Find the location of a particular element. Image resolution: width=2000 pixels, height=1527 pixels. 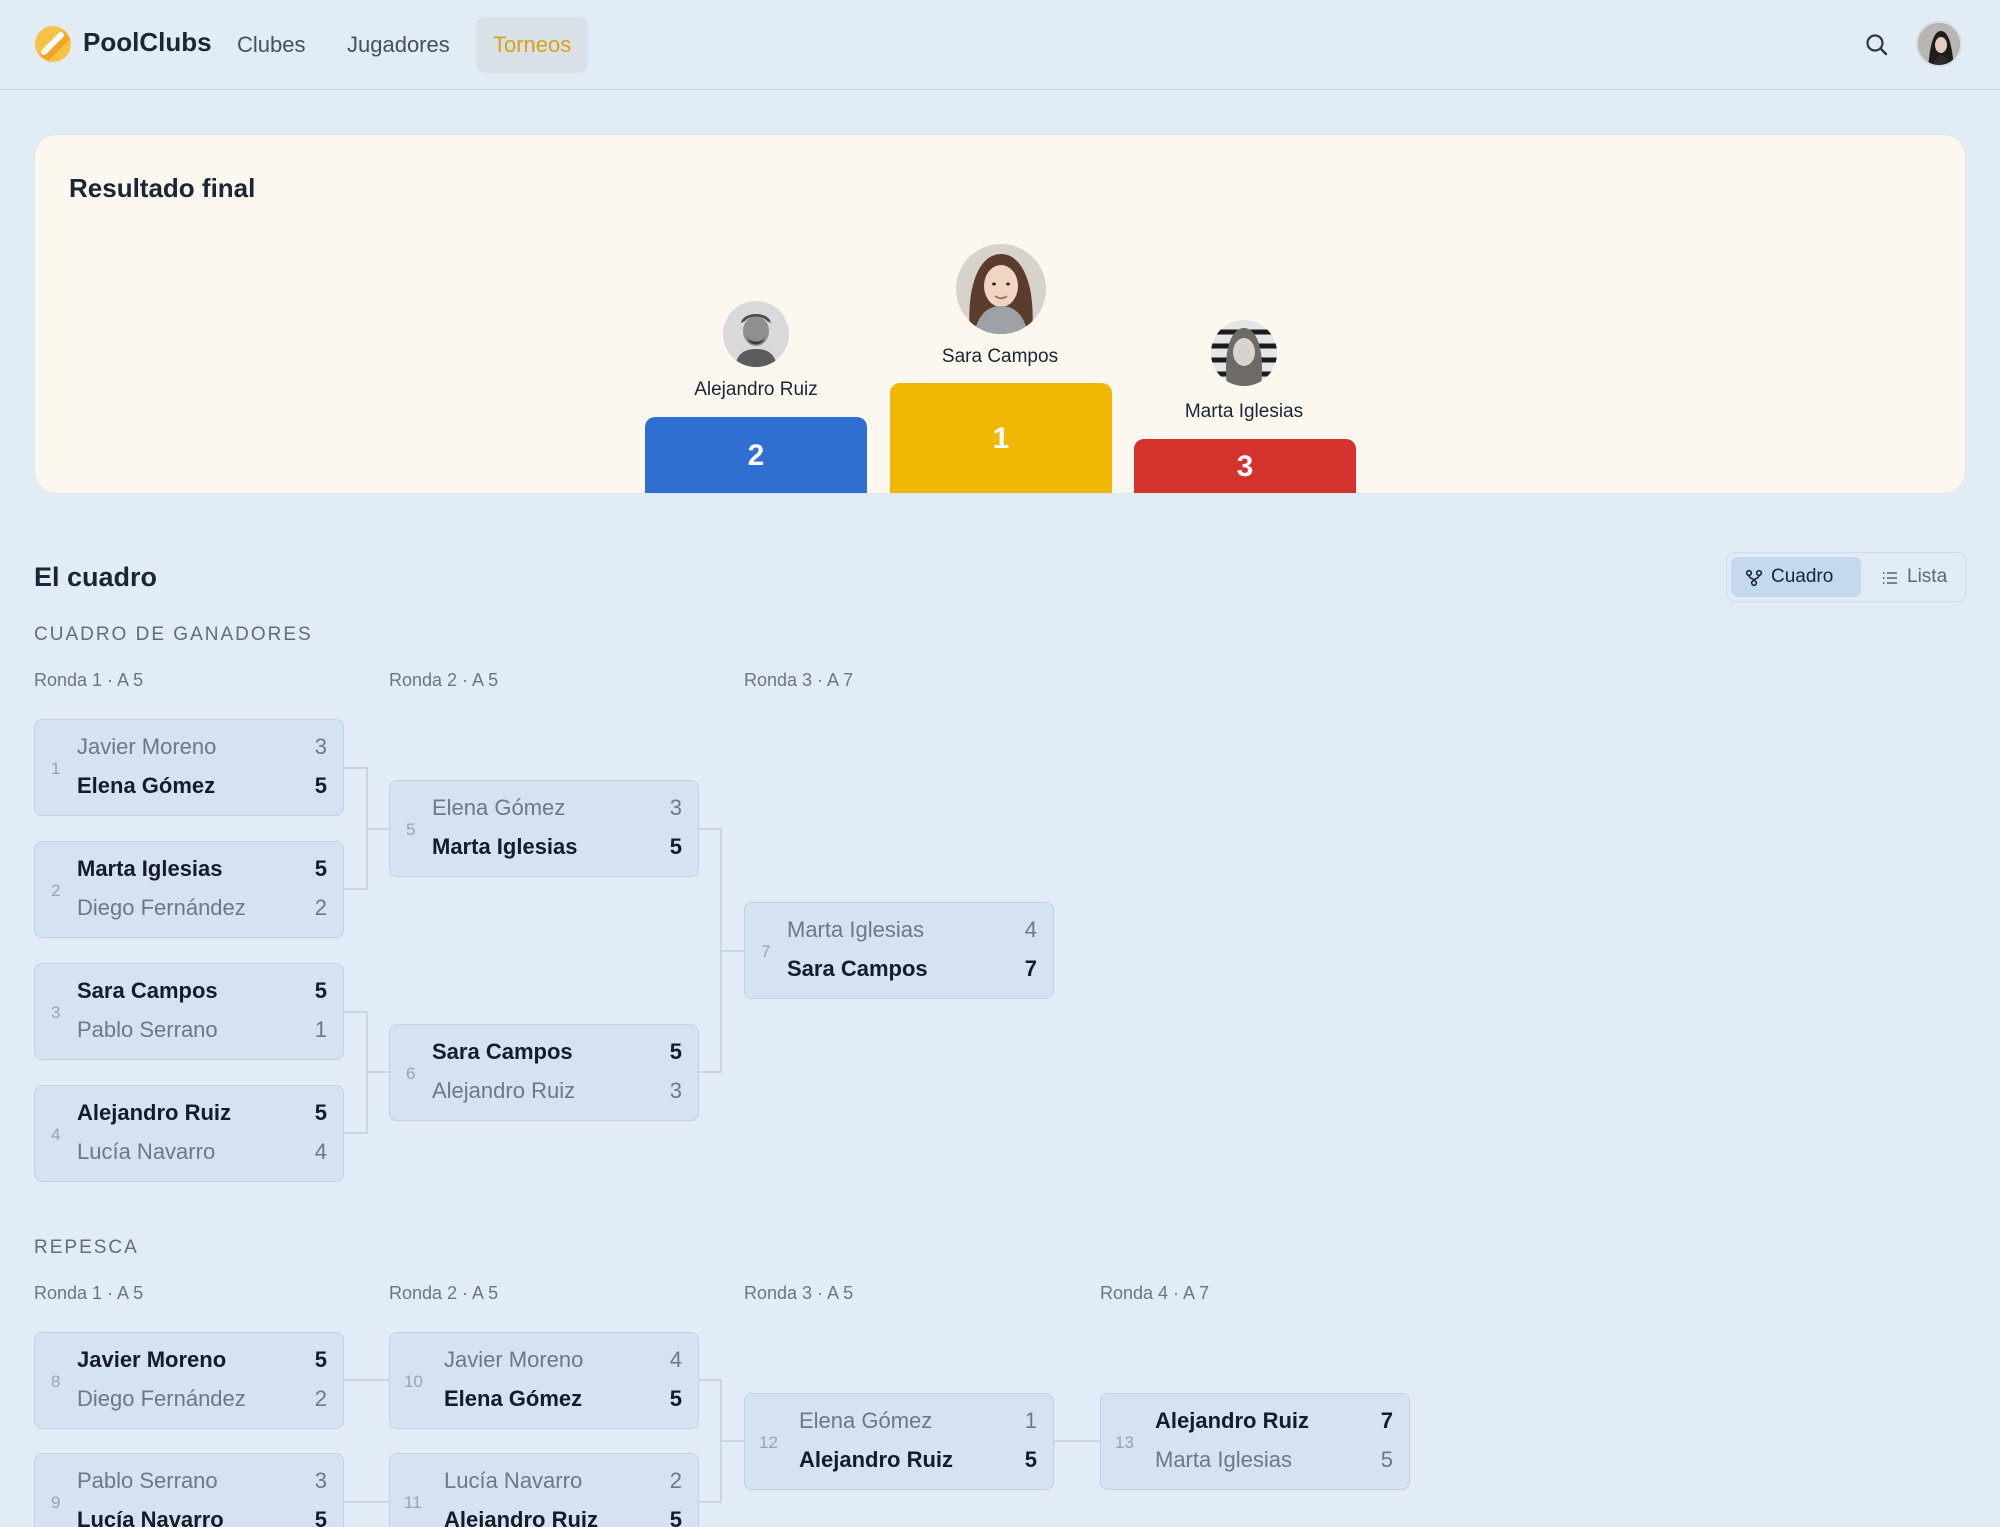

winners-match-4: 4 Alejandro Ruiz 5 Lucía Navarro 4 is located at coordinates (189, 1133).